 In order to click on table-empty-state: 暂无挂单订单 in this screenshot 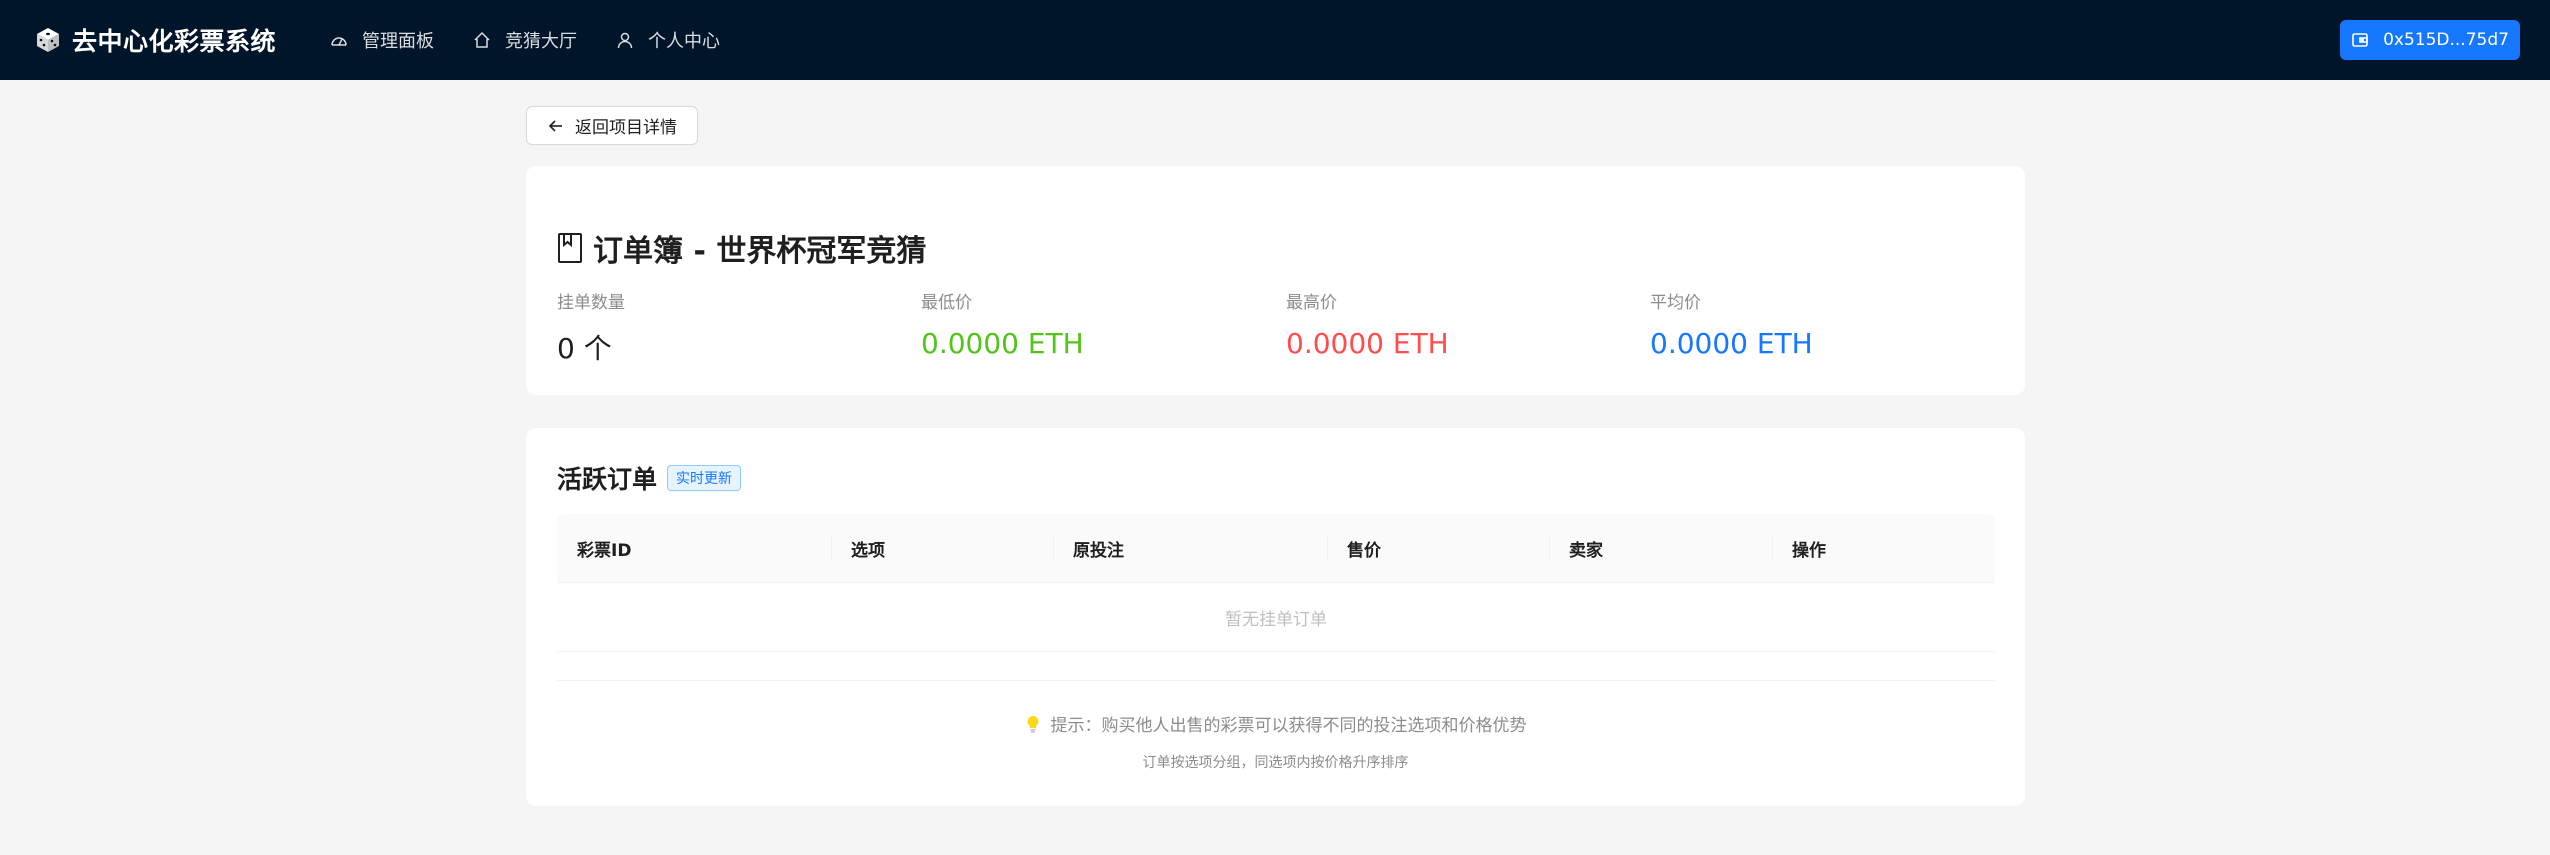, I will do `click(1276, 617)`.